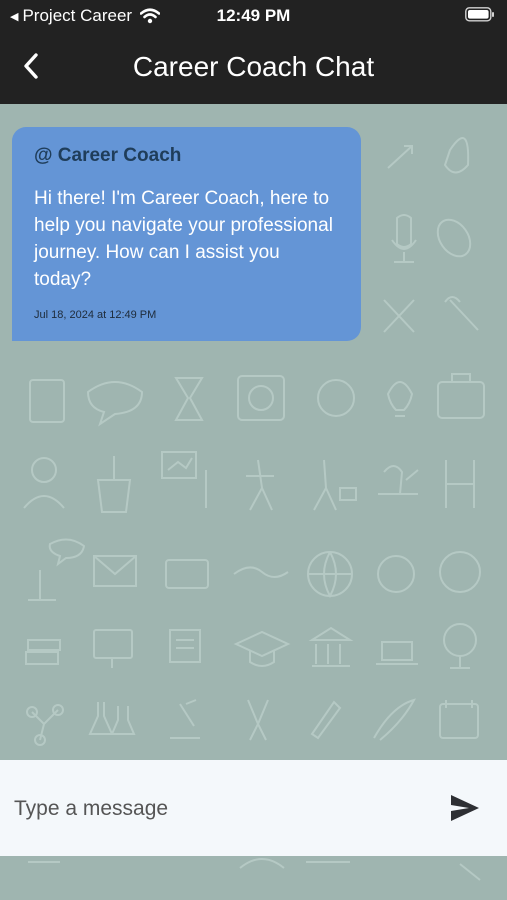  I want to click on person-icon, so click(44, 470).